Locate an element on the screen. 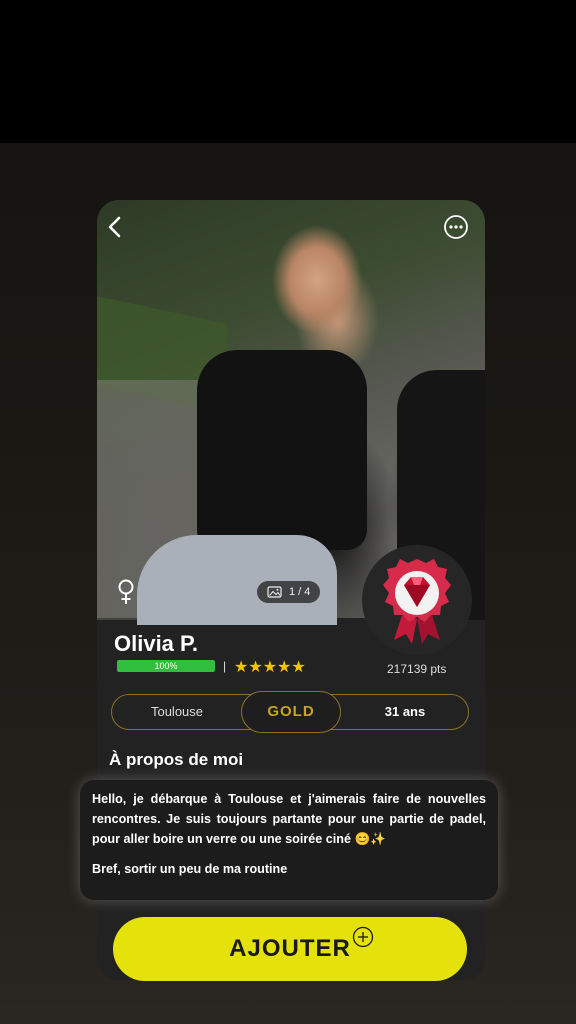 This screenshot has width=576, height=1024. age-label: 31 ans is located at coordinates (405, 711).